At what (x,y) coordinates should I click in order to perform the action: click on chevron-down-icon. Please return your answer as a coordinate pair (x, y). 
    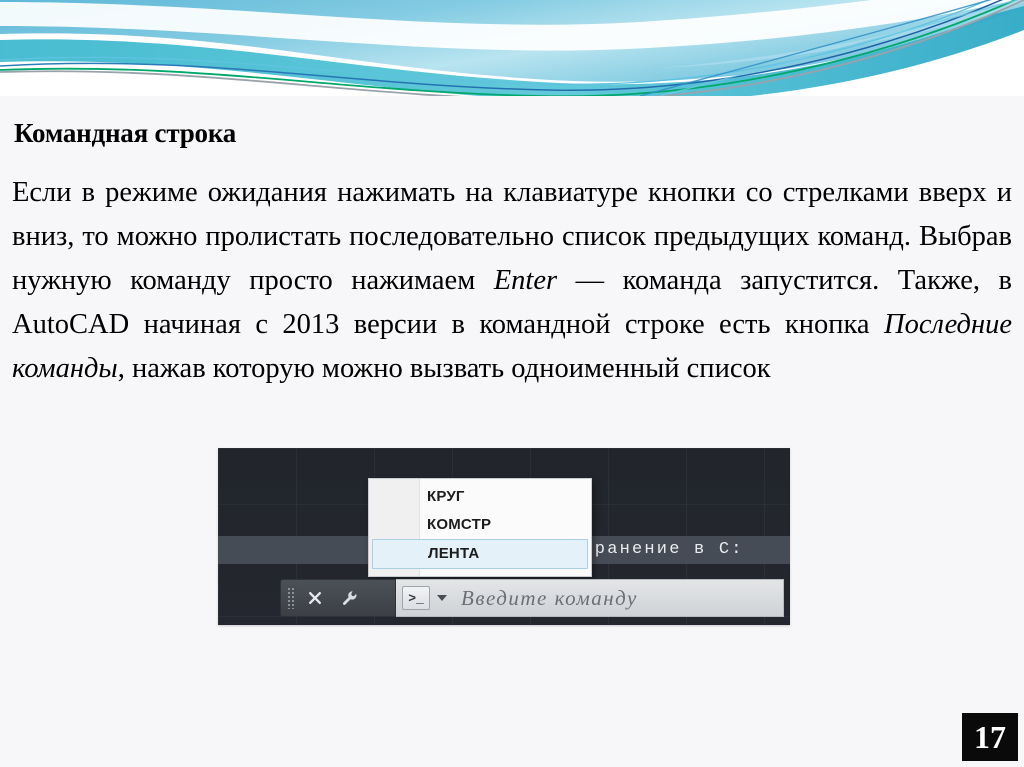
    Looking at the image, I should click on (442, 598).